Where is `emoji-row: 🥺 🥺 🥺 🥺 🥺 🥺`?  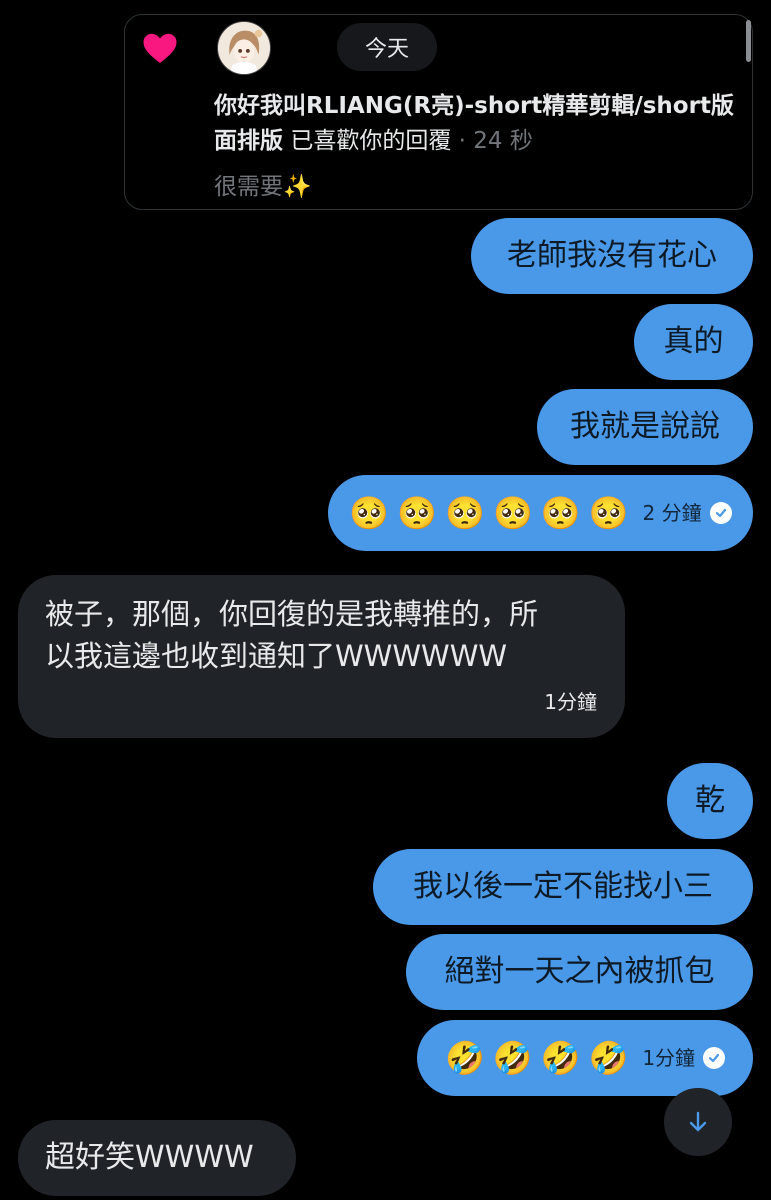
emoji-row: 🥺 🥺 🥺 🥺 🥺 🥺 is located at coordinates (488, 513).